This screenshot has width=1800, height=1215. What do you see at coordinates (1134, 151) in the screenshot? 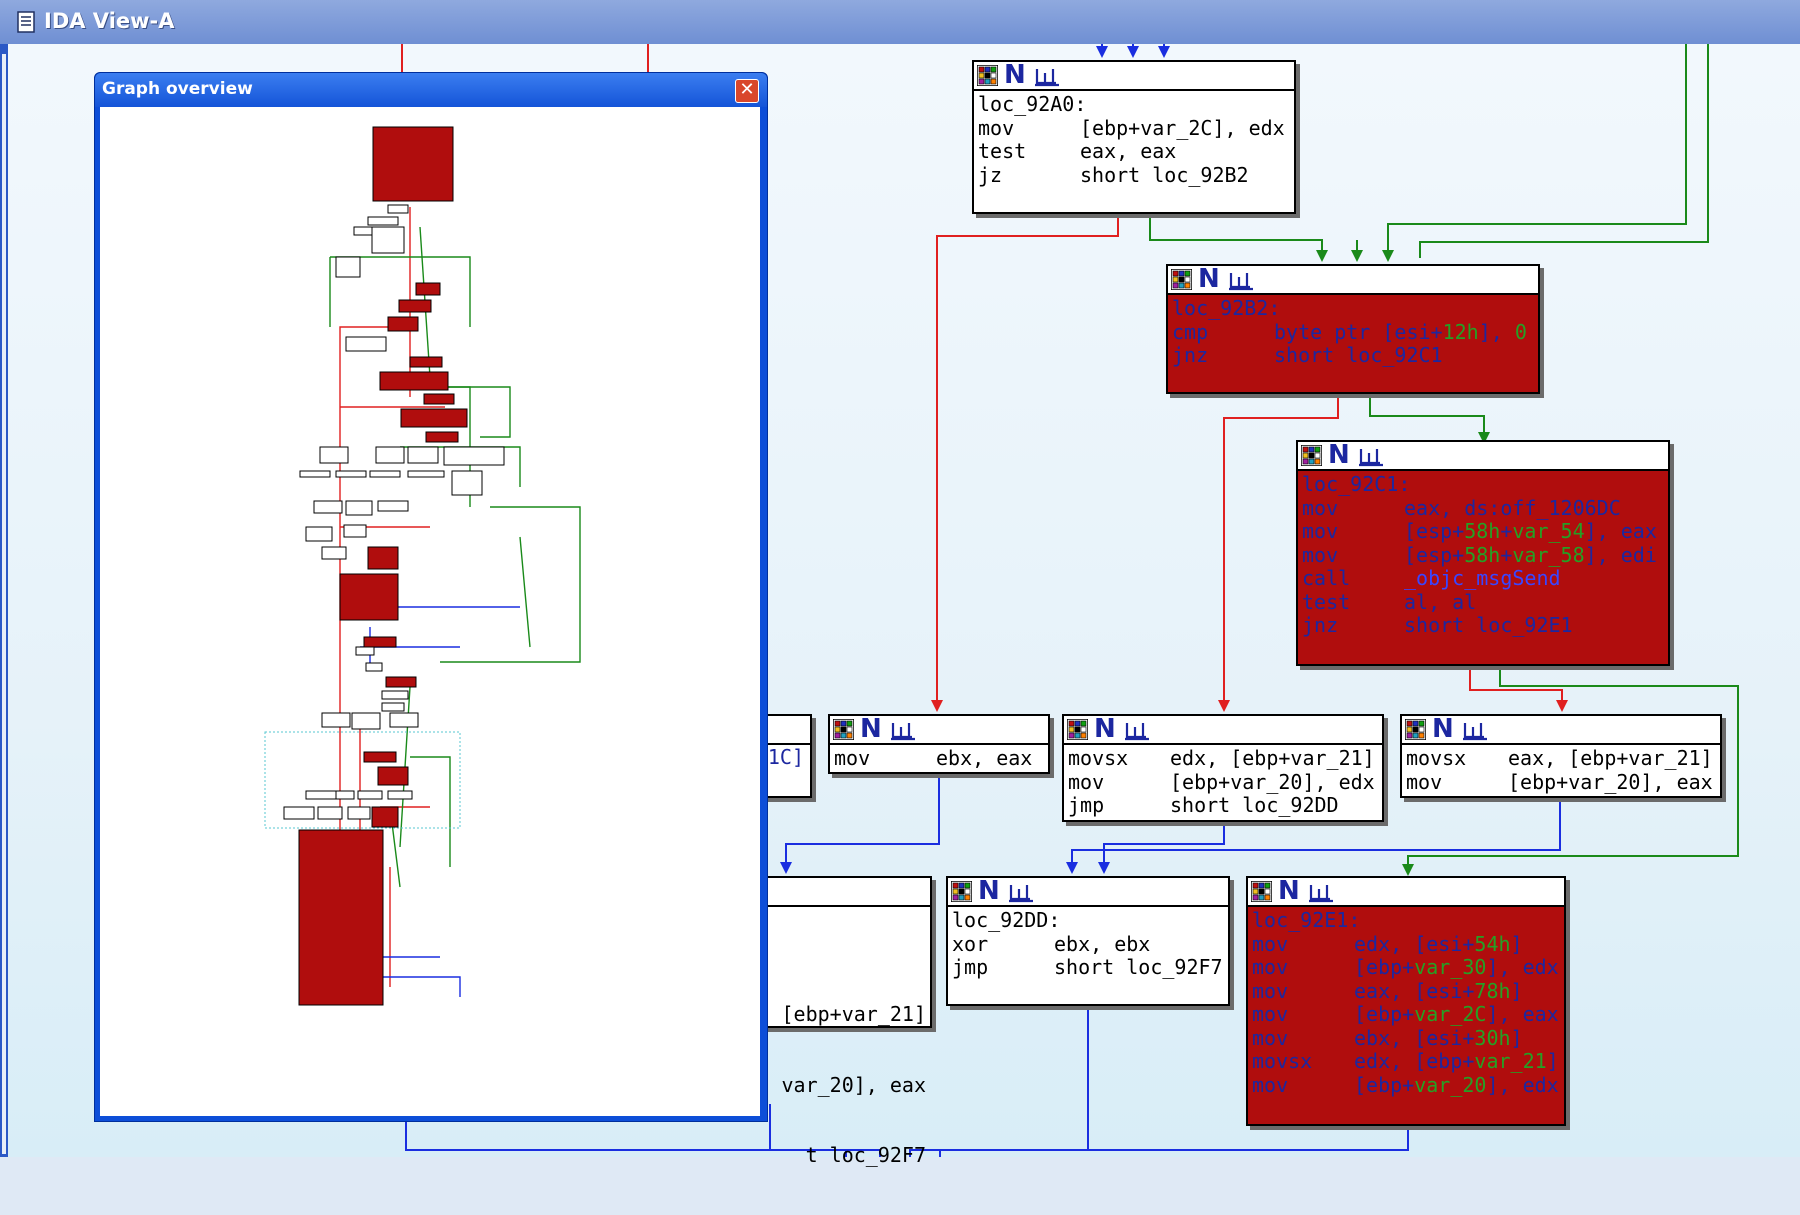
I see `instruction-line: test eax, eax` at bounding box center [1134, 151].